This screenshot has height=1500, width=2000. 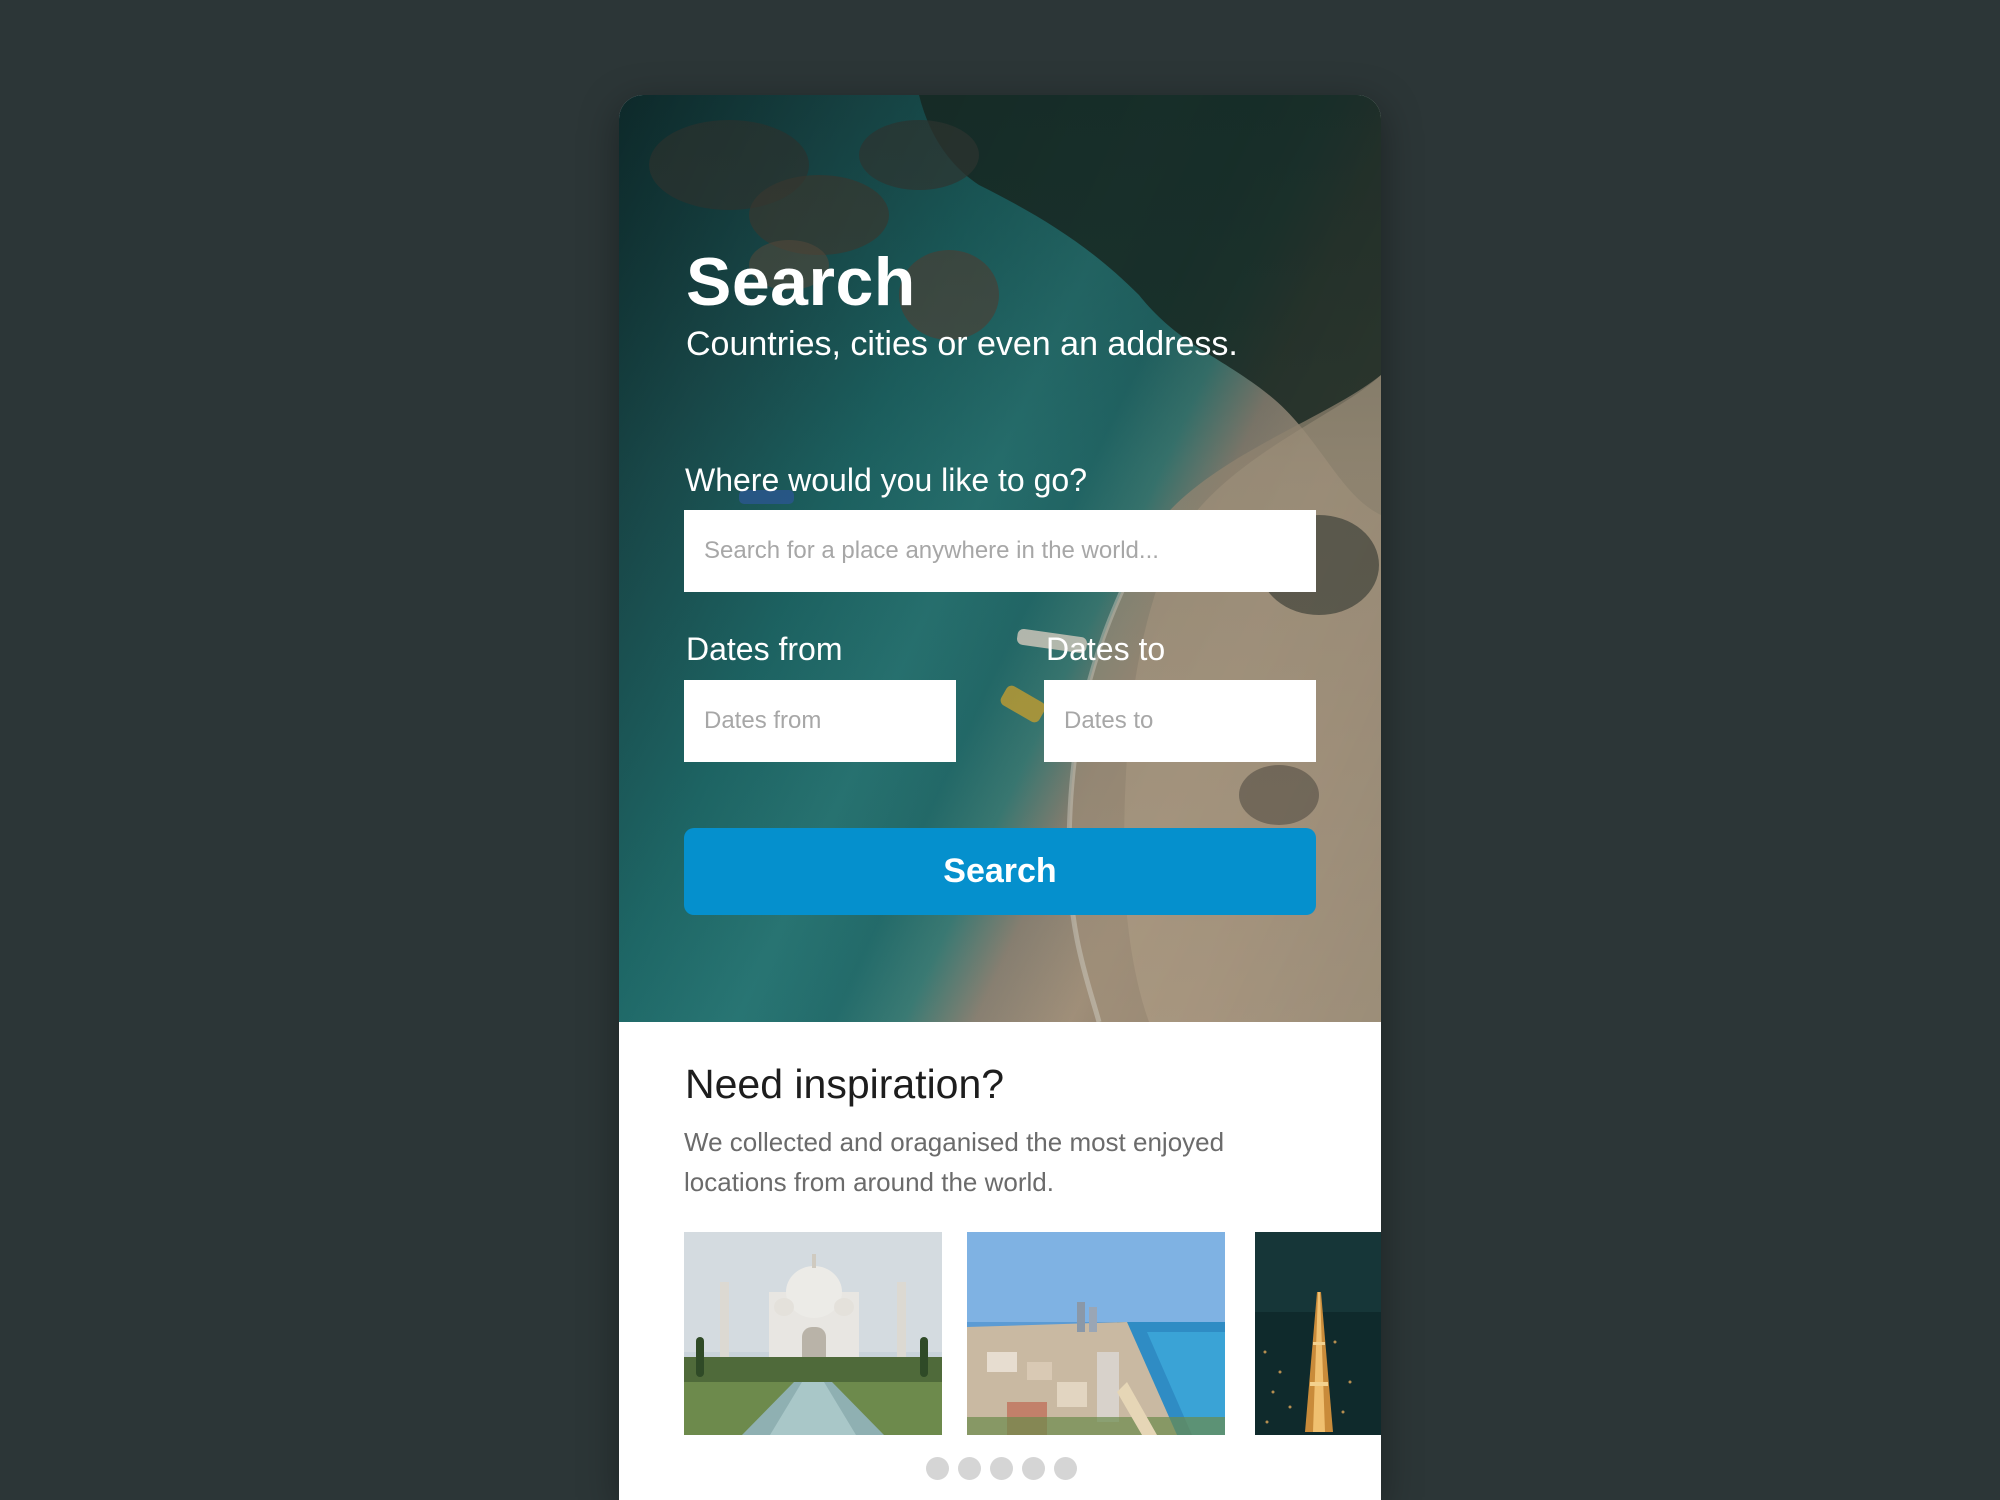 I want to click on destination-label: Where would you like to go?, so click(x=886, y=480).